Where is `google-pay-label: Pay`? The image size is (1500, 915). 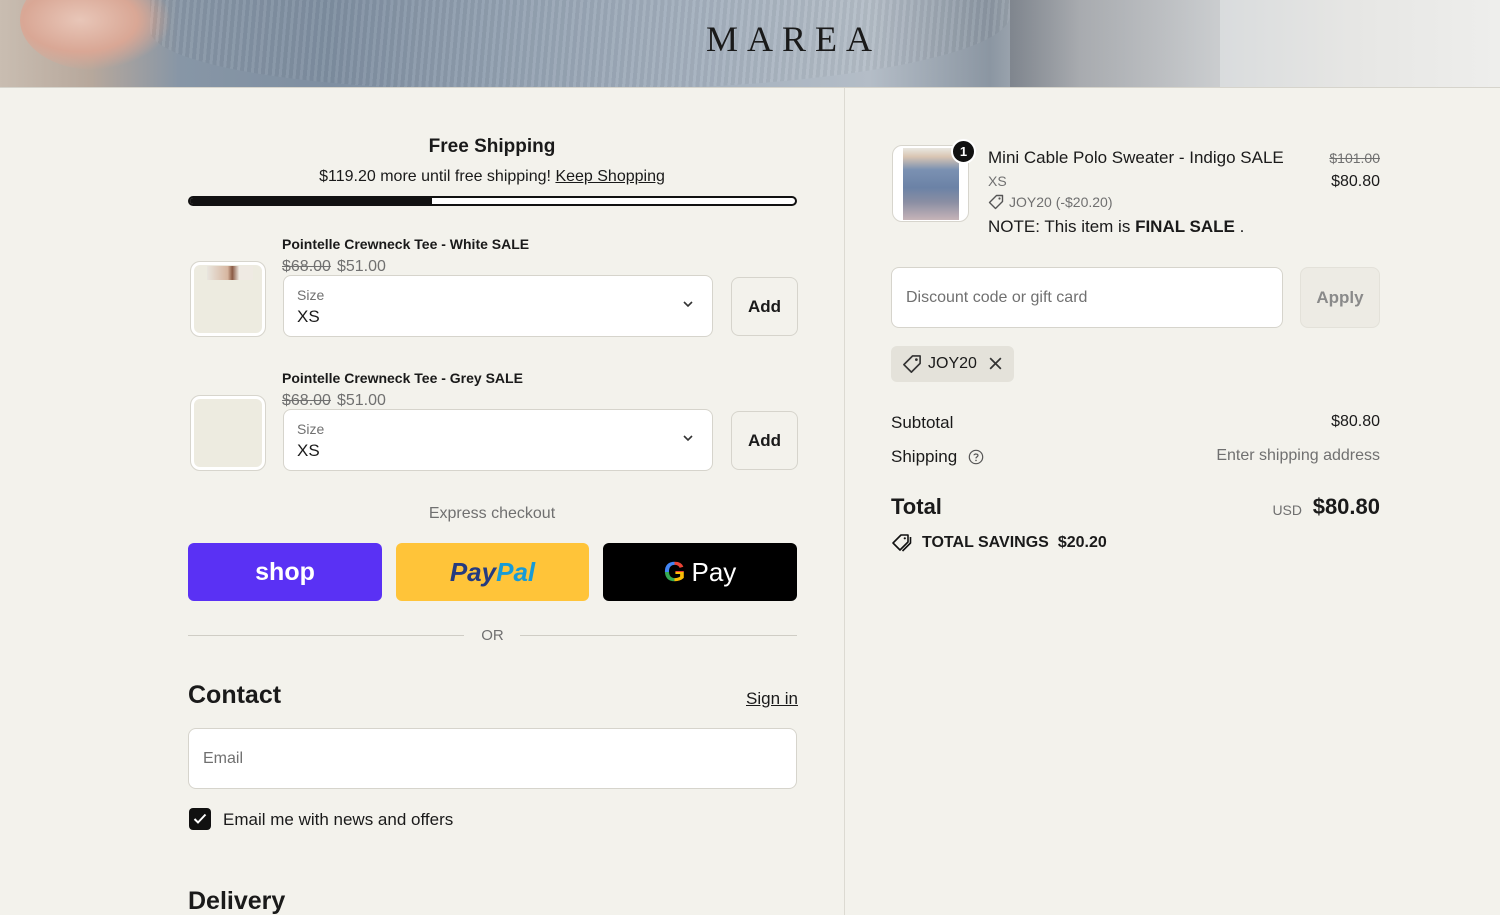
google-pay-label: Pay is located at coordinates (714, 571).